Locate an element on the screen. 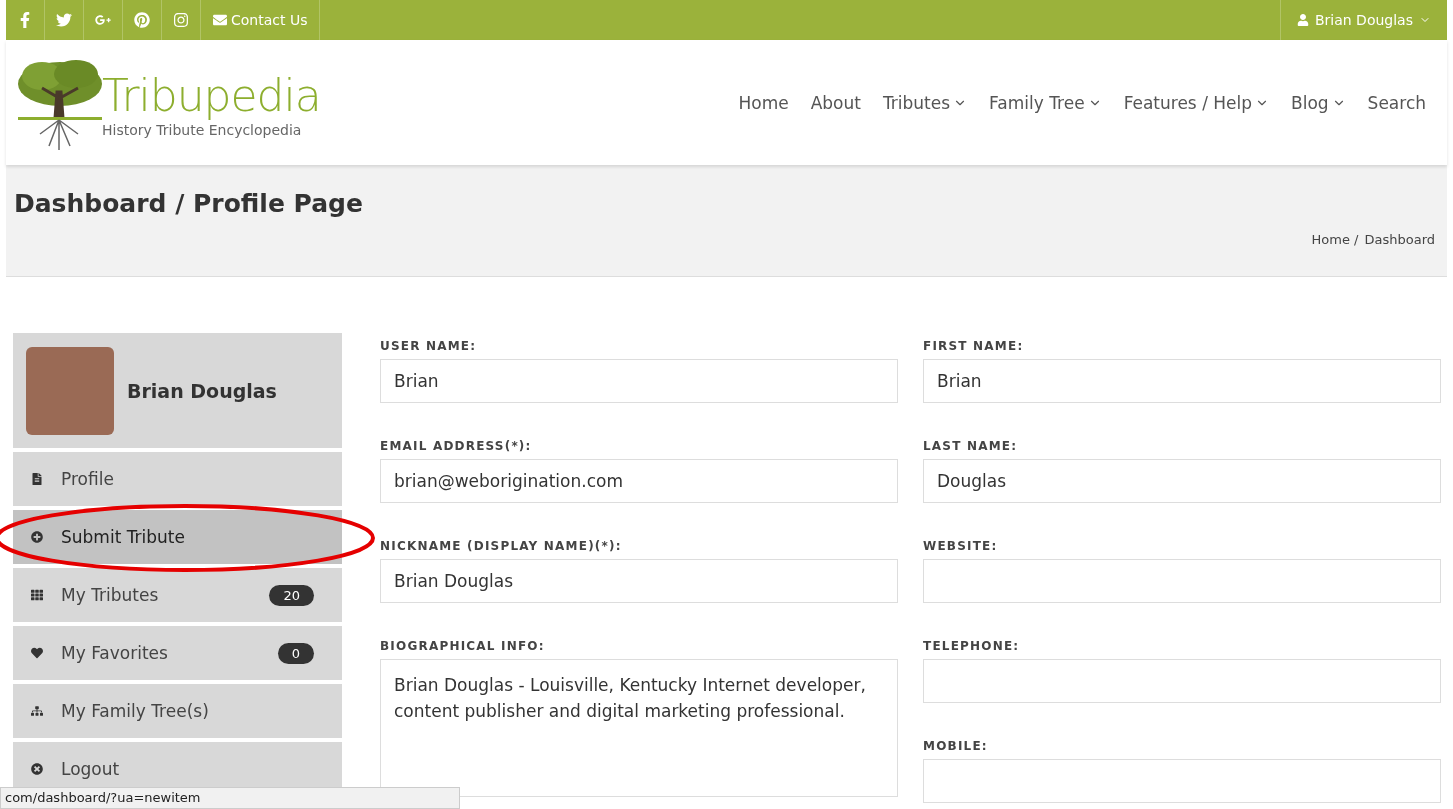 Image resolution: width=1453 pixels, height=809 pixels. nav-link: Tributes is located at coordinates (925, 102).